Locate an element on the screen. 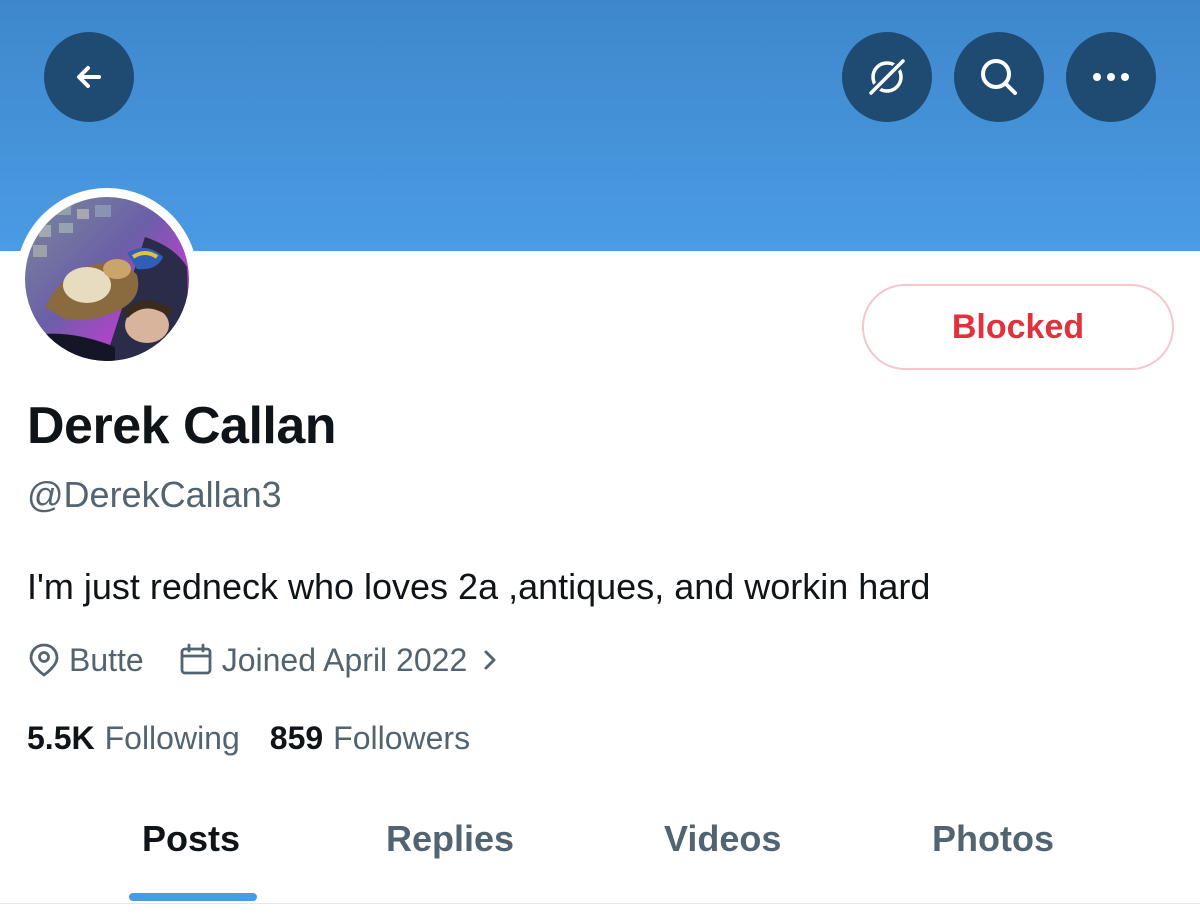  chevron-right-icon is located at coordinates (490, 660).